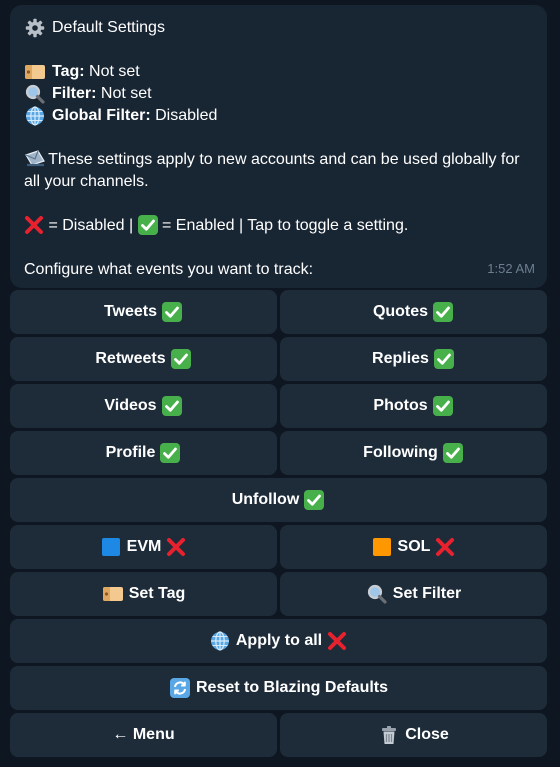  I want to click on apply-to-all-button: Apply to all, so click(278, 641).